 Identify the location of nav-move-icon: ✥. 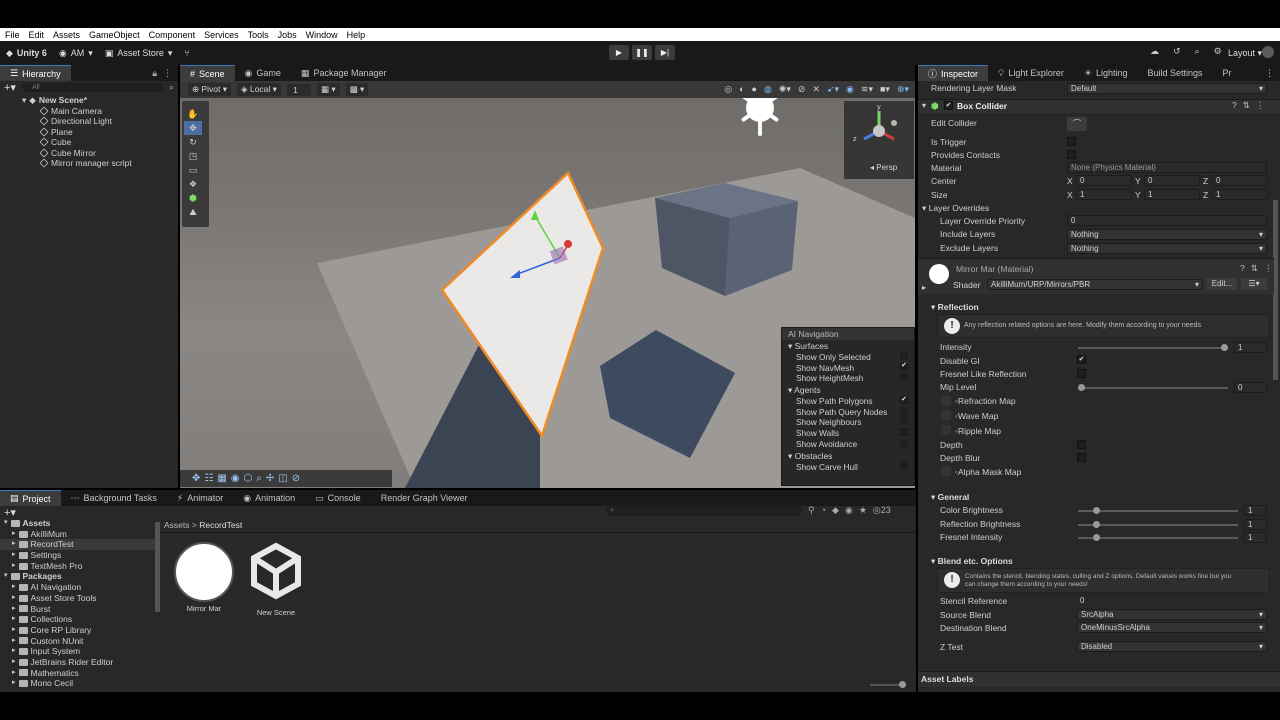
(196, 478).